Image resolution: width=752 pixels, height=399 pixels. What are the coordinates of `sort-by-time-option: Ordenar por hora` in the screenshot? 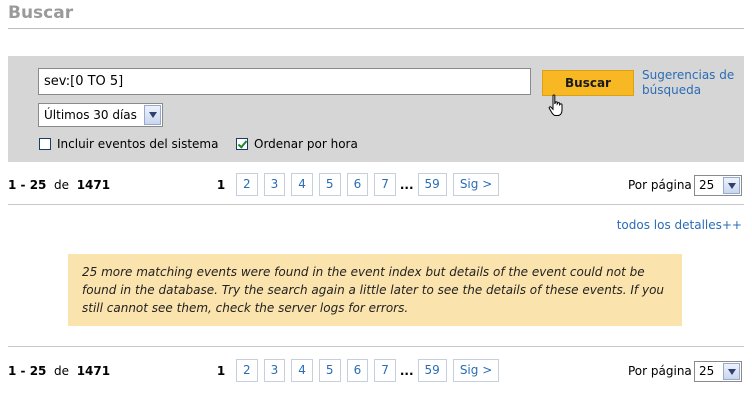 It's located at (297, 144).